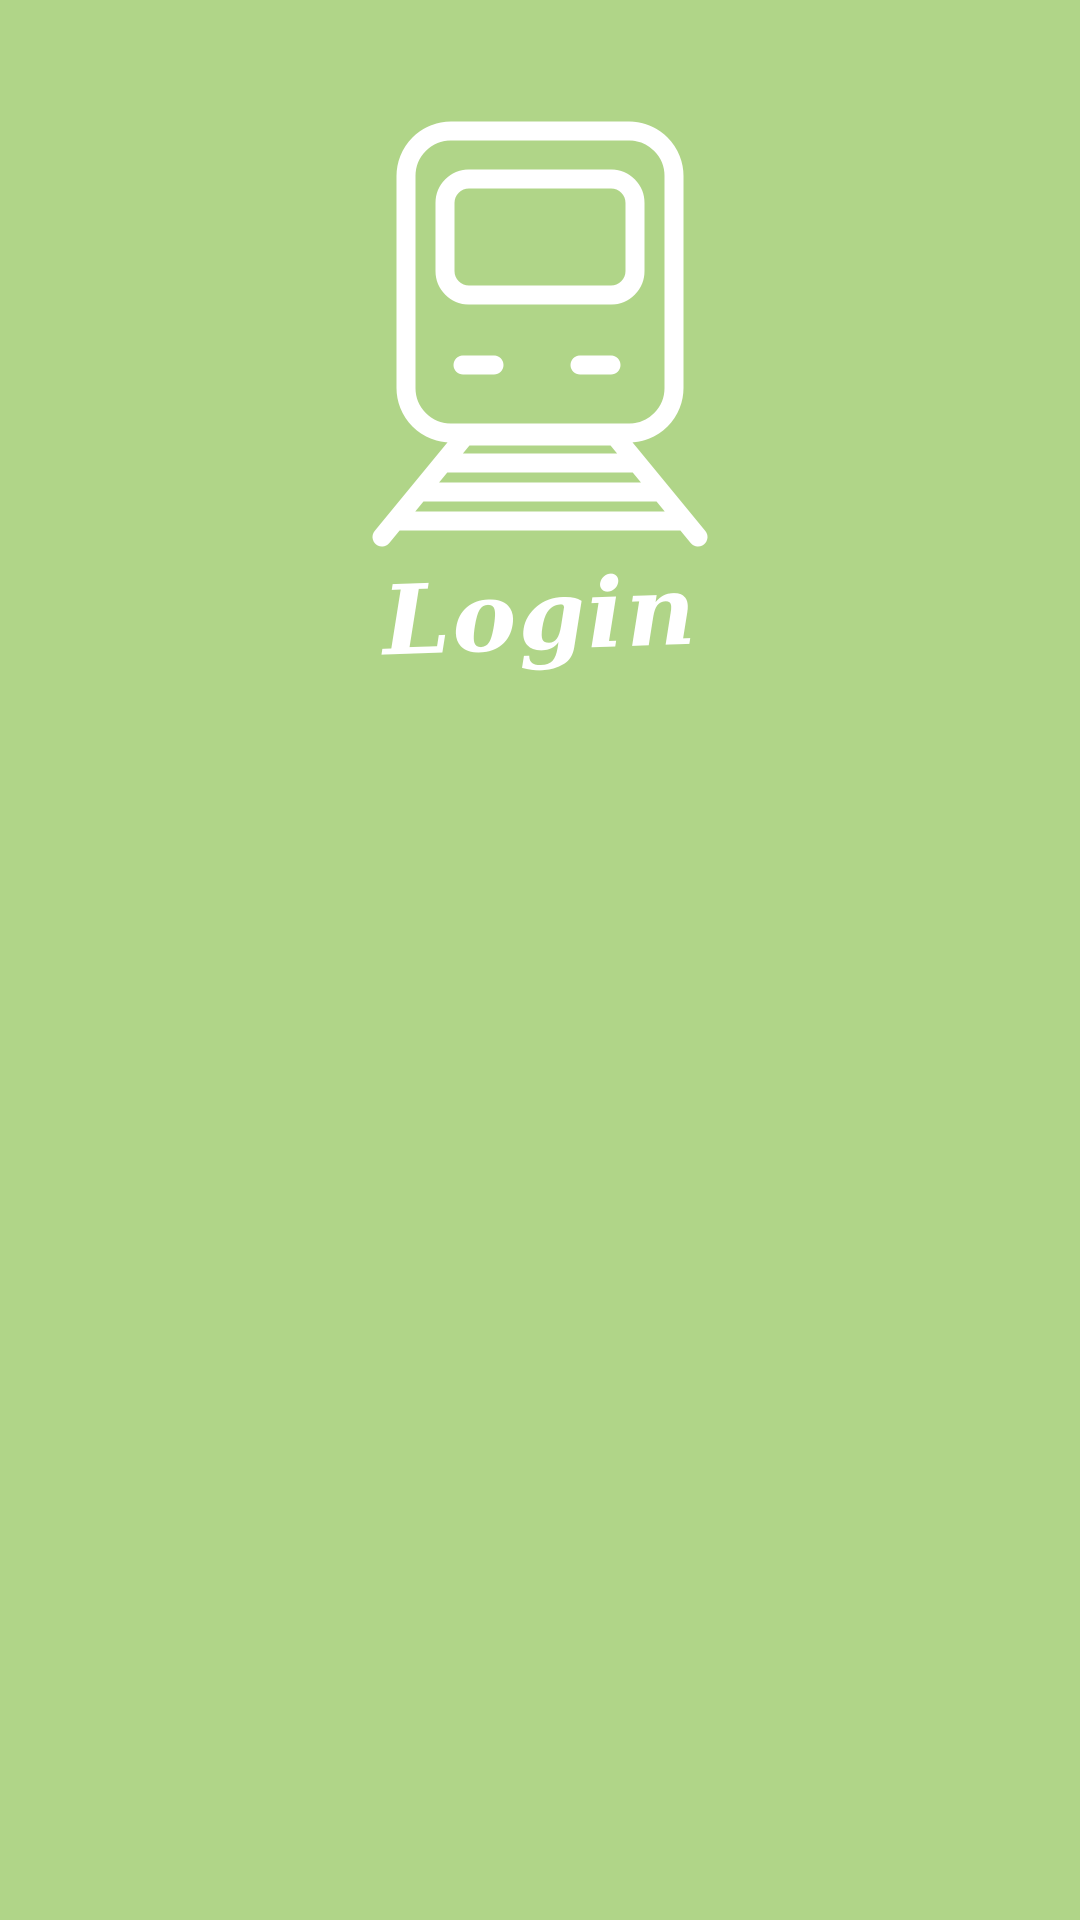 This screenshot has width=1080, height=1920. I want to click on page-title: Login, so click(540, 615).